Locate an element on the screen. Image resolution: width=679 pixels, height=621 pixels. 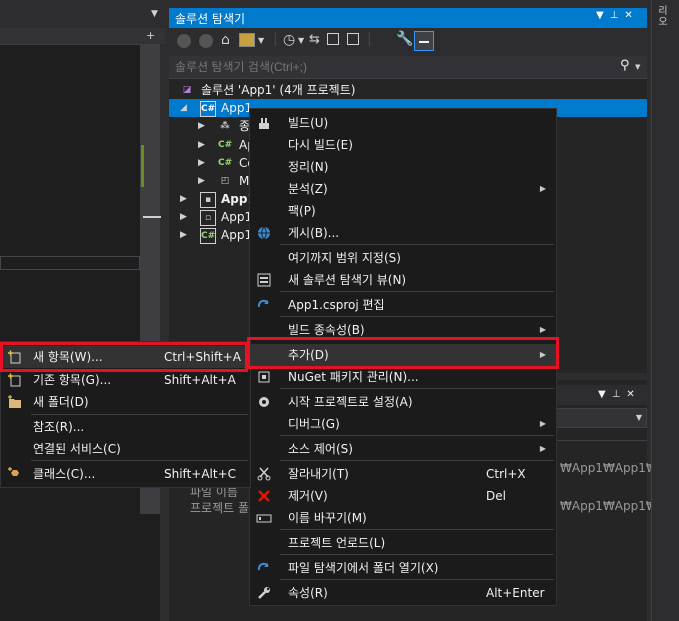
menu-item-8: 새 솔루션 탐색기 뷰(N) is located at coordinates (403, 280).